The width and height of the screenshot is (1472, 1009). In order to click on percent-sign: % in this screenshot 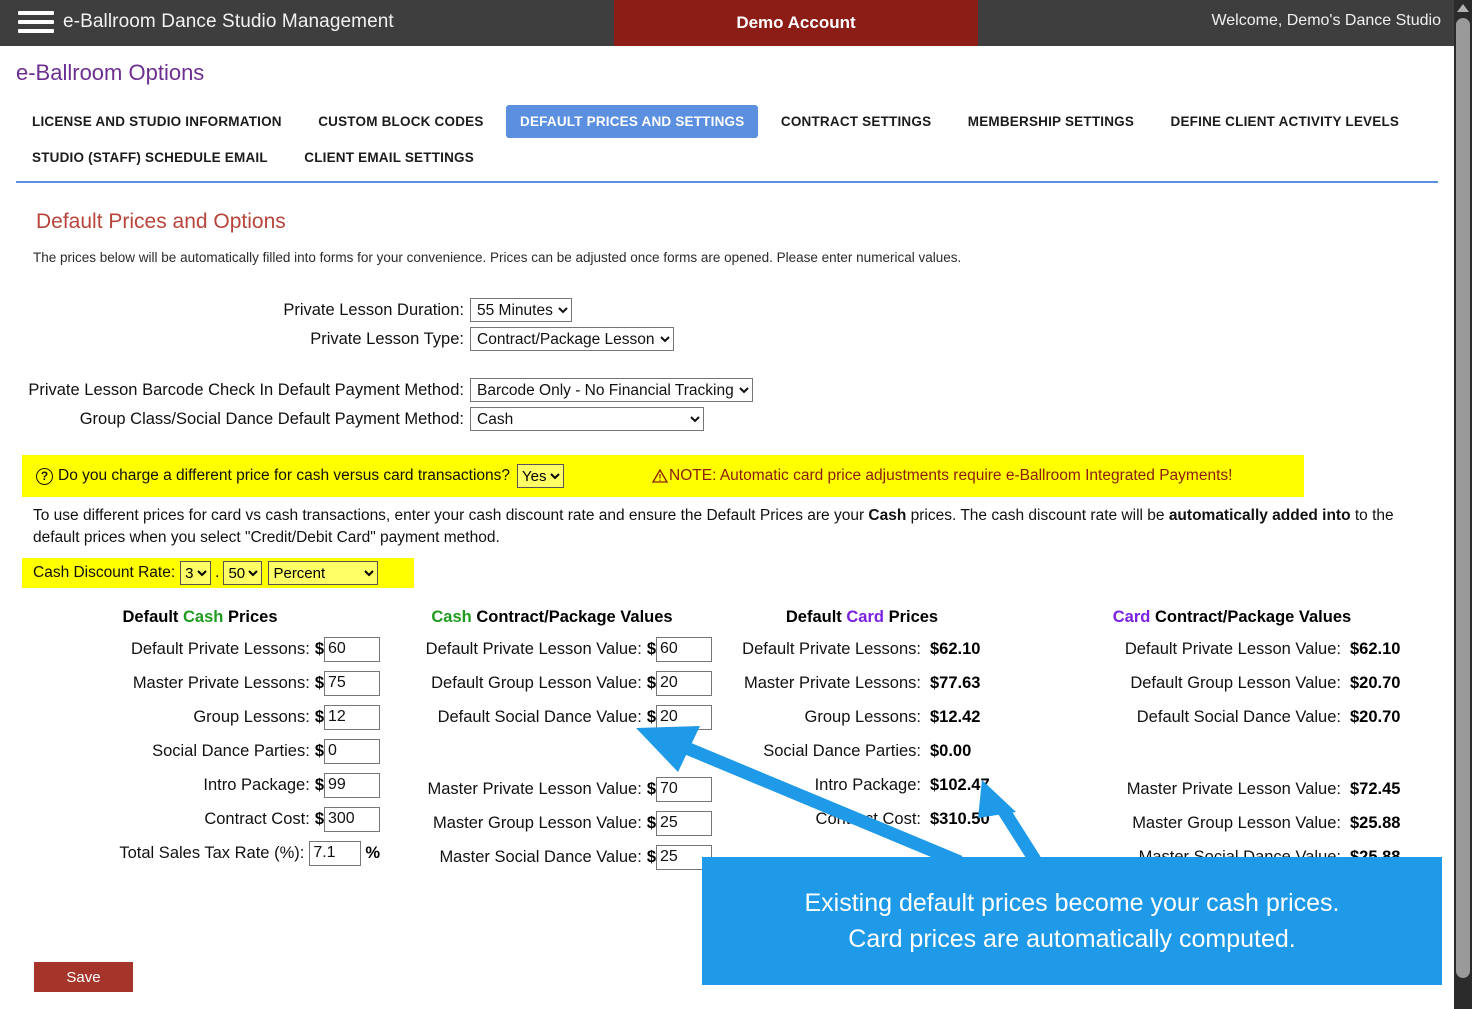, I will do `click(372, 852)`.